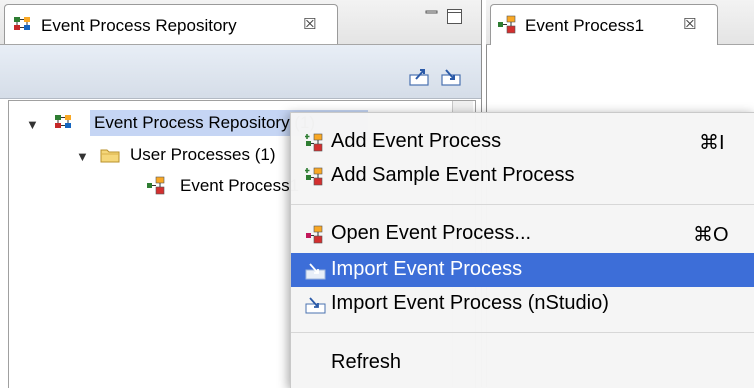 The width and height of the screenshot is (754, 388). What do you see at coordinates (453, 175) in the screenshot?
I see `menu-label: Add Sample Event Process` at bounding box center [453, 175].